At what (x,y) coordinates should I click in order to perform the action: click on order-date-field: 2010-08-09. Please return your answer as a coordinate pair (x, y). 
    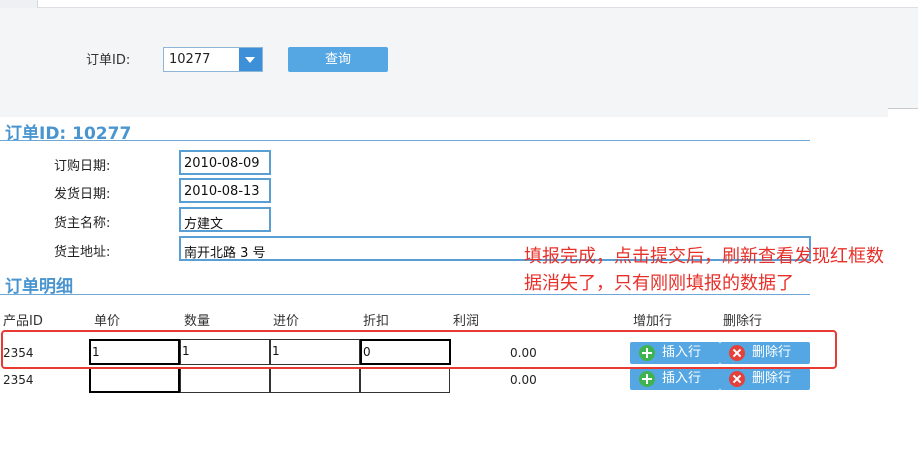
    Looking at the image, I should click on (225, 162).